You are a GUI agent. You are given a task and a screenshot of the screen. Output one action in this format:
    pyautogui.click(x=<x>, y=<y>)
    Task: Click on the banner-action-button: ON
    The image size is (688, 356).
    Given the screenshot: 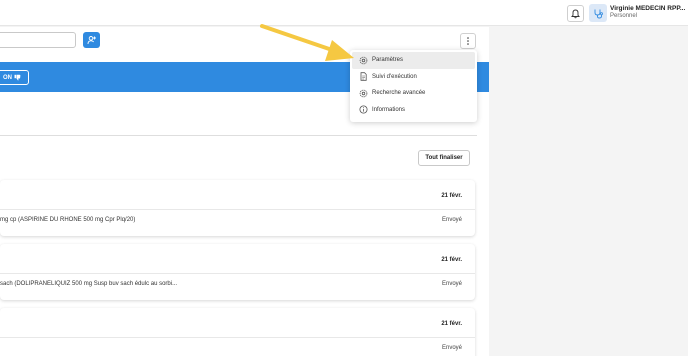 What is the action you would take?
    pyautogui.click(x=14, y=77)
    